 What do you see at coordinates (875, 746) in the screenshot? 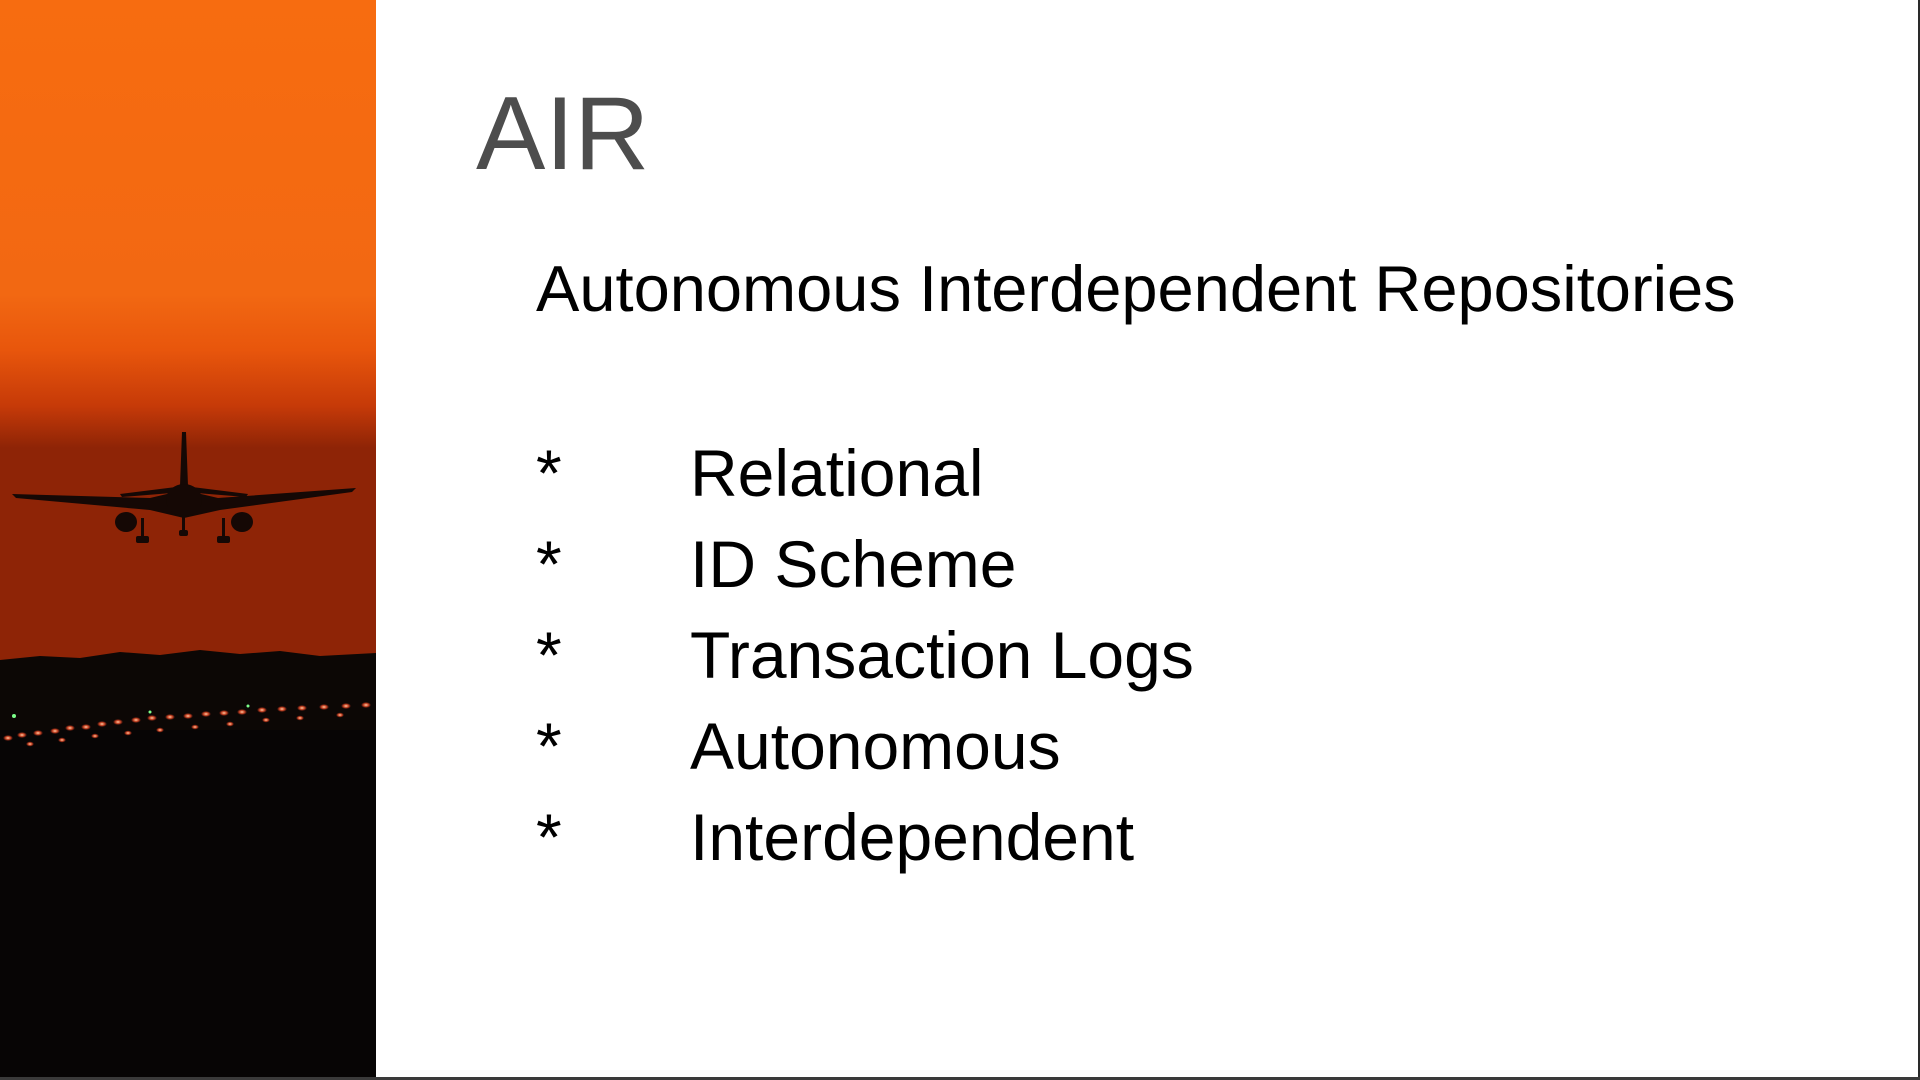
I see `bullet-text: Autonomous` at bounding box center [875, 746].